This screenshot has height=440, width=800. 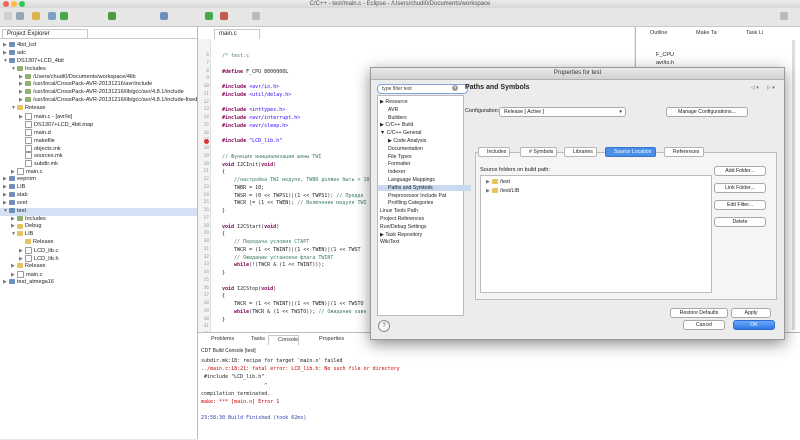 What do you see at coordinates (206, 296) in the screenshot?
I see `line-number: 37` at bounding box center [206, 296].